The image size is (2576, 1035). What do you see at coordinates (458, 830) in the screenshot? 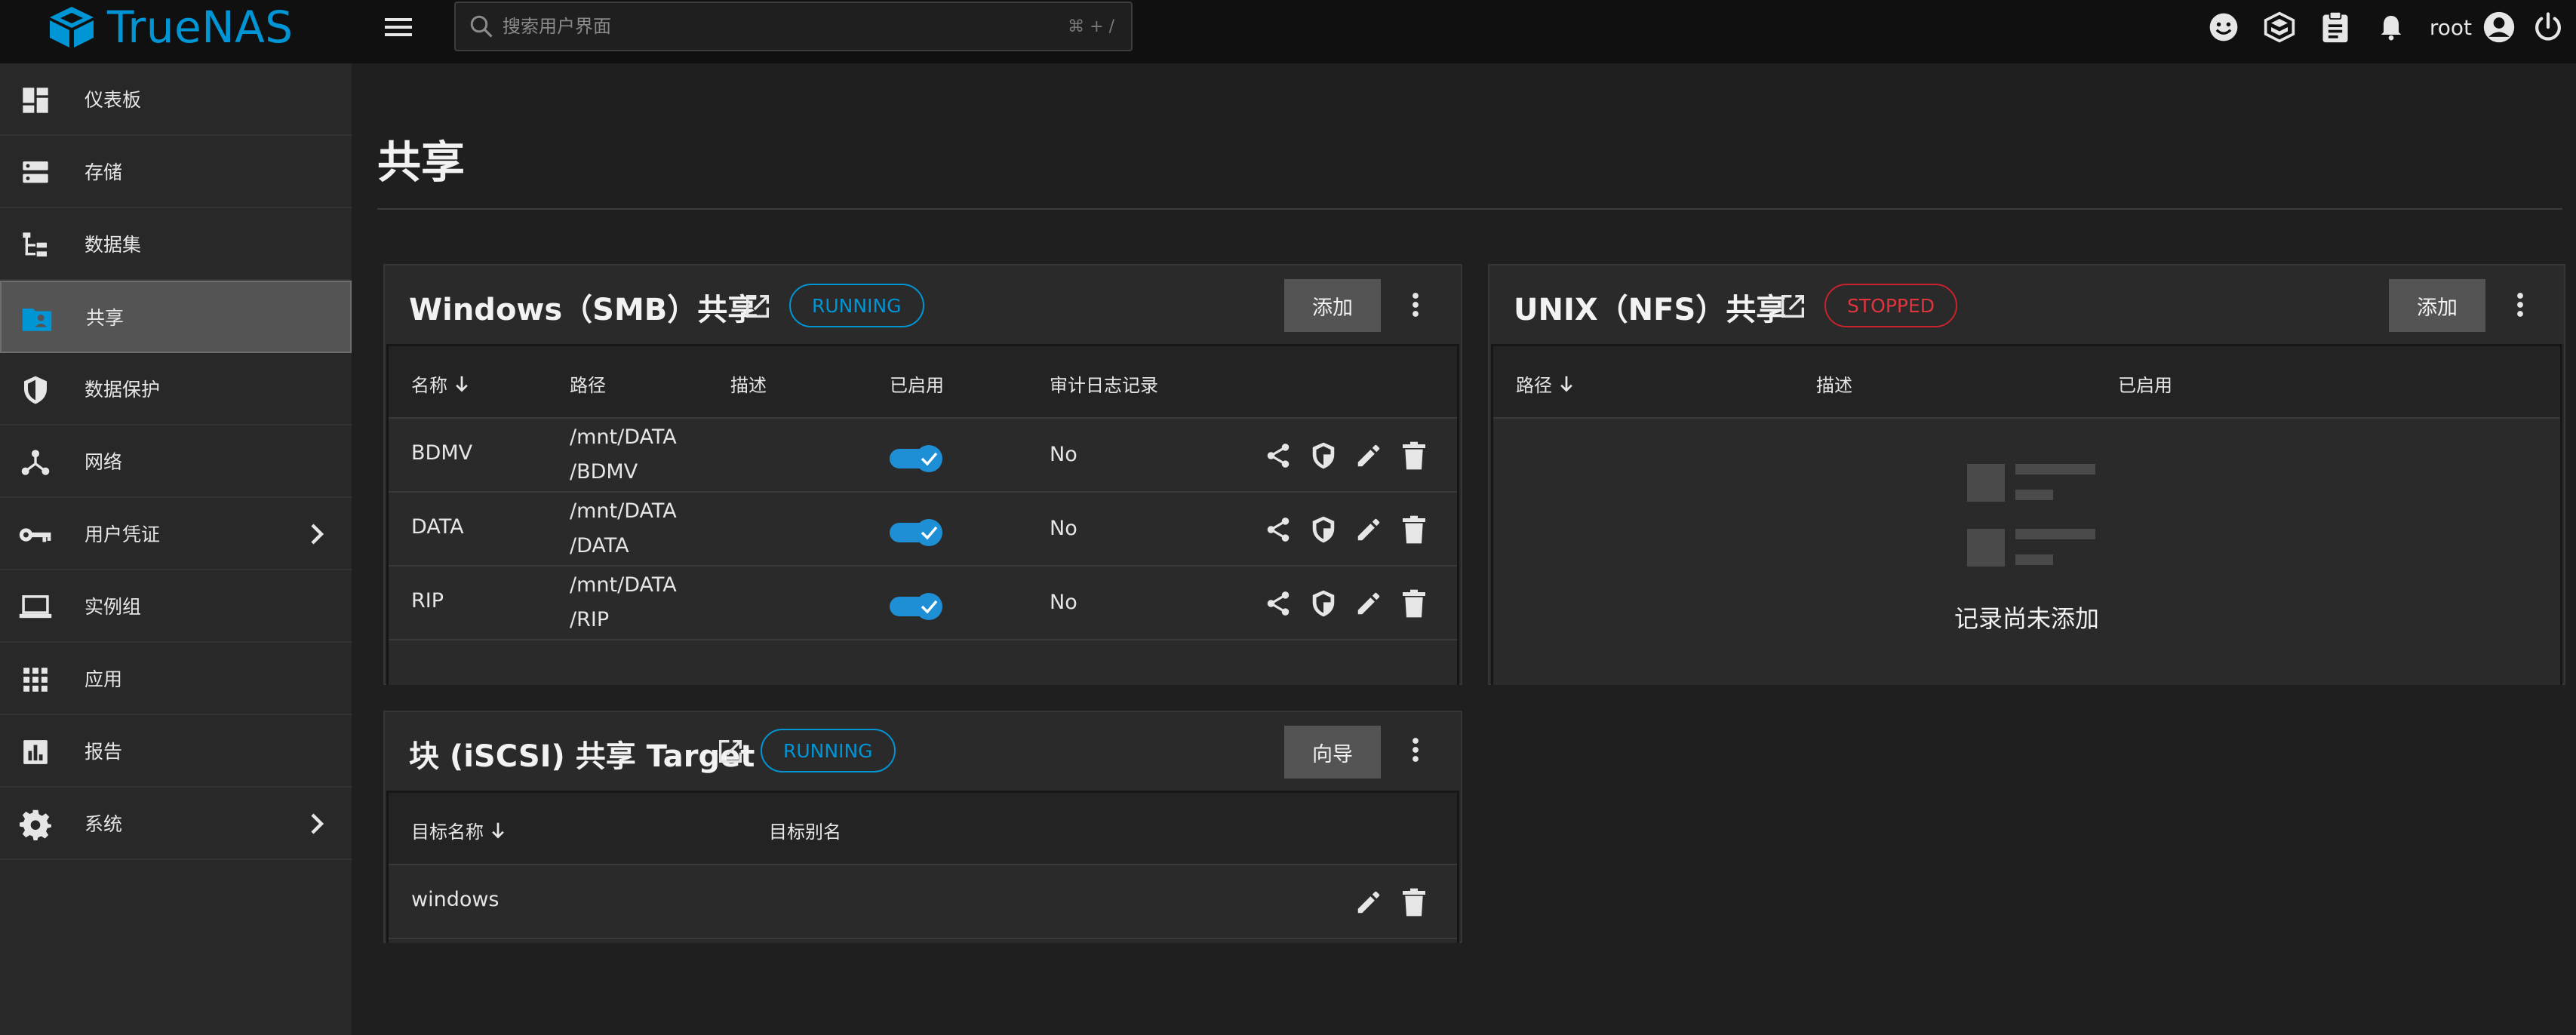
I see `column-header-target-name: 目标名称` at bounding box center [458, 830].